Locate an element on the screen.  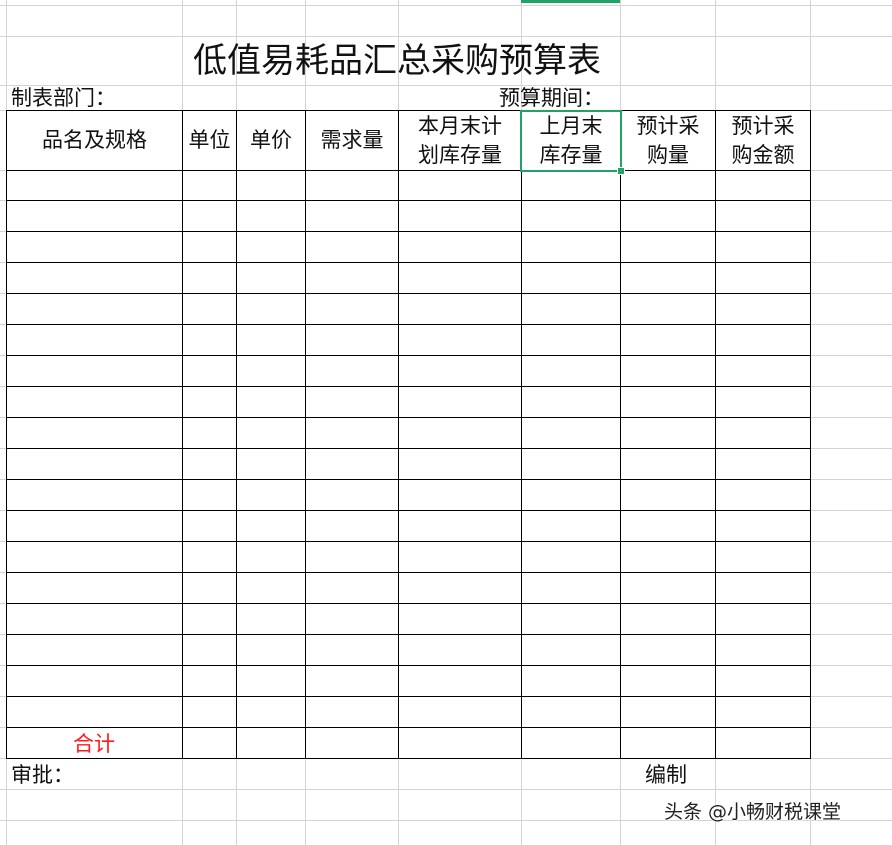
header-cell: 预计采 购金额 is located at coordinates (763, 140).